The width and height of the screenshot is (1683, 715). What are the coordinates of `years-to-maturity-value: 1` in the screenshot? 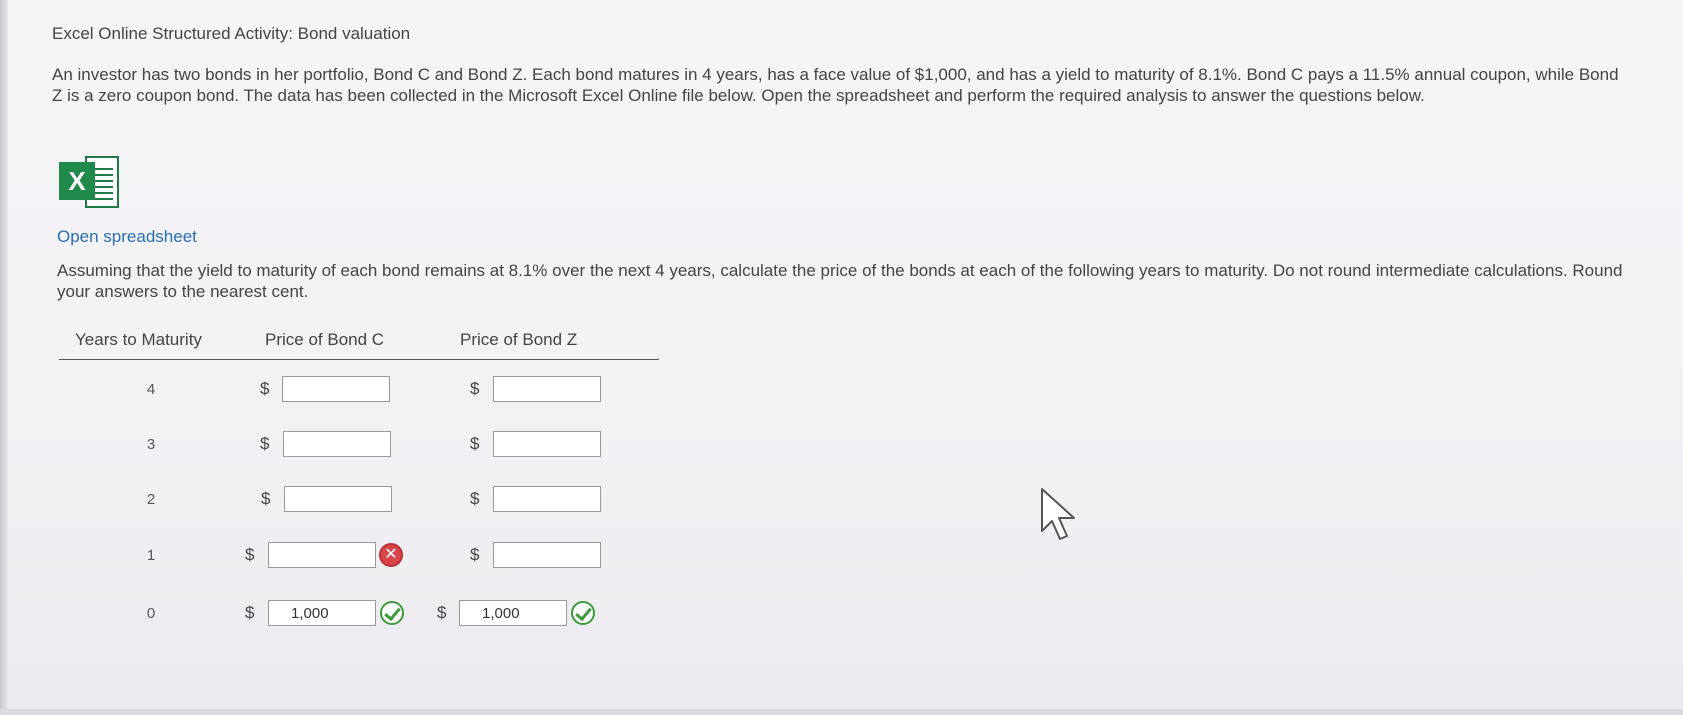 It's located at (151, 555).